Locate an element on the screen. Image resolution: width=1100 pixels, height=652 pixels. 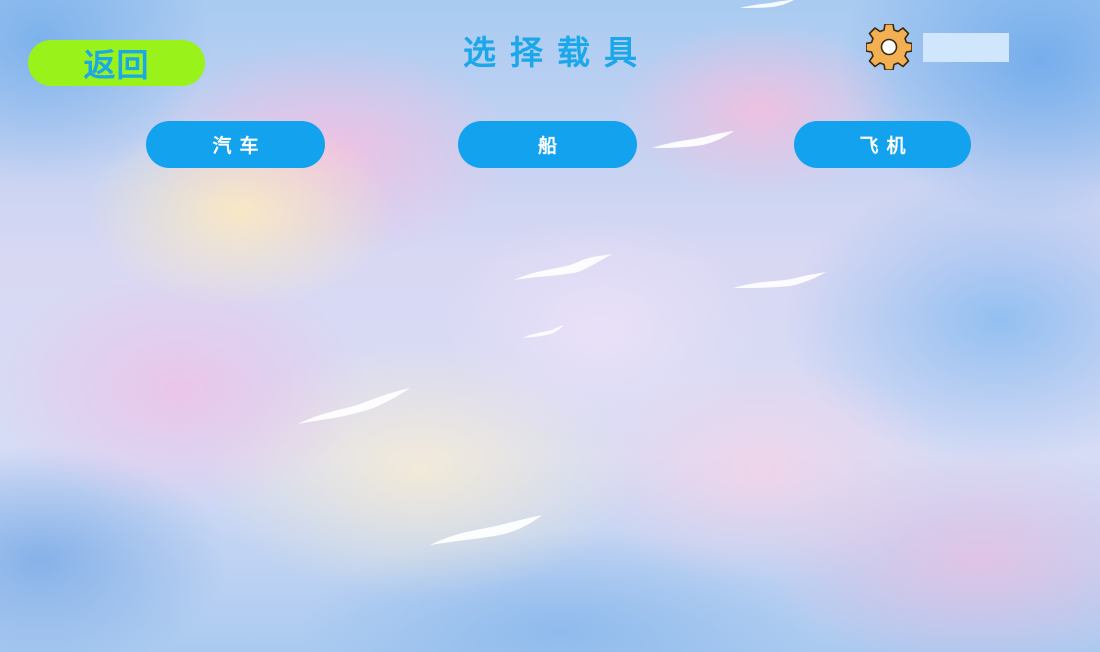
ship-button-label: 船 is located at coordinates (551, 146).